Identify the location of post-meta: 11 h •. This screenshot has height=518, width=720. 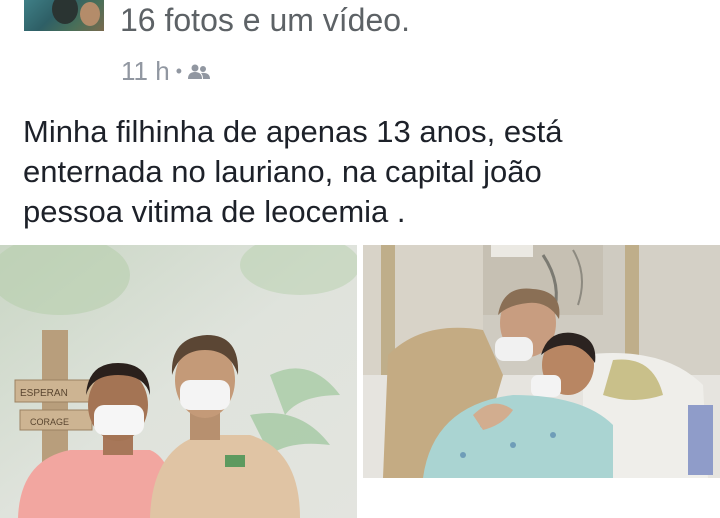
(165, 71).